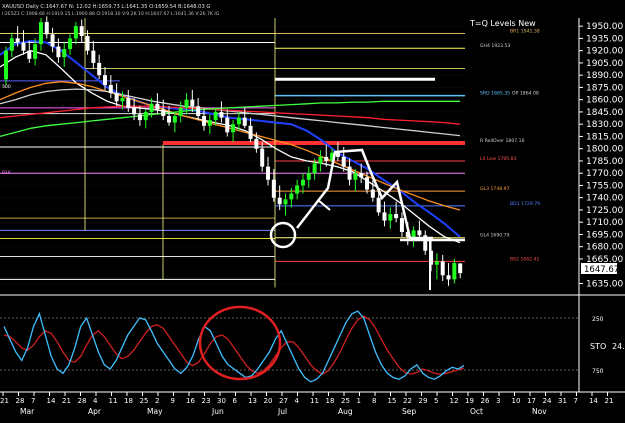 The width and height of the screenshot is (625, 423). What do you see at coordinates (604, 137) in the screenshot?
I see `price-tick-label: 1815.00` at bounding box center [604, 137].